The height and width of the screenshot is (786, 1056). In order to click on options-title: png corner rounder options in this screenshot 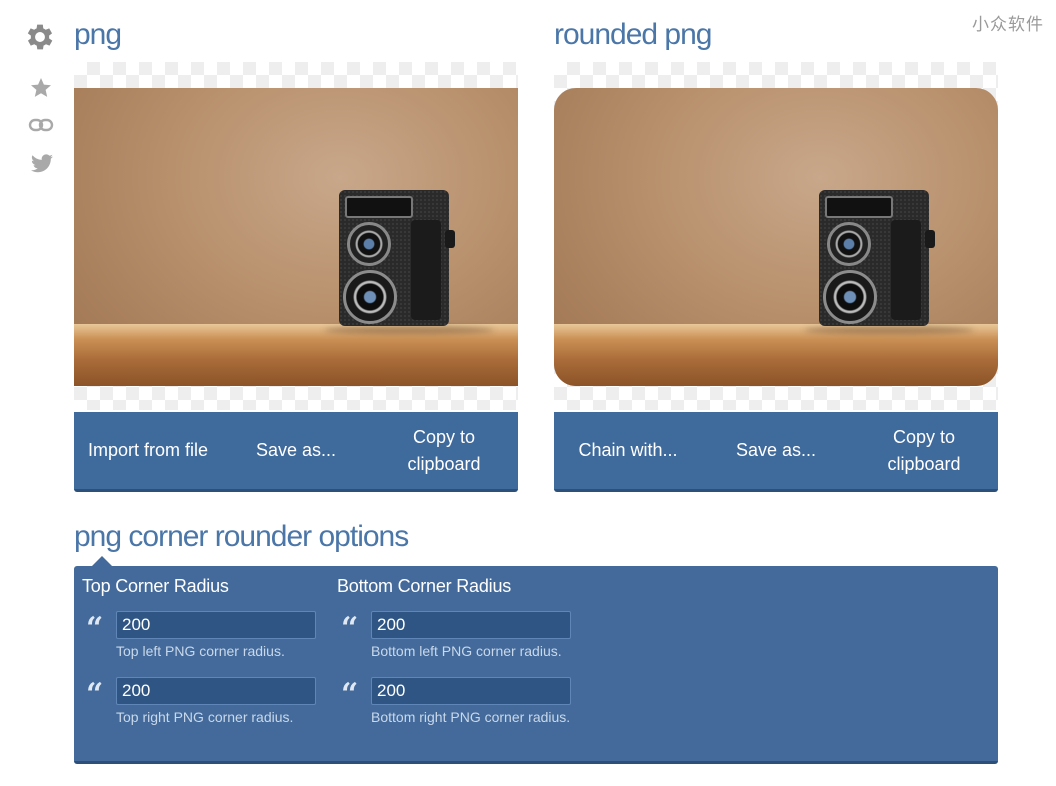, I will do `click(241, 536)`.